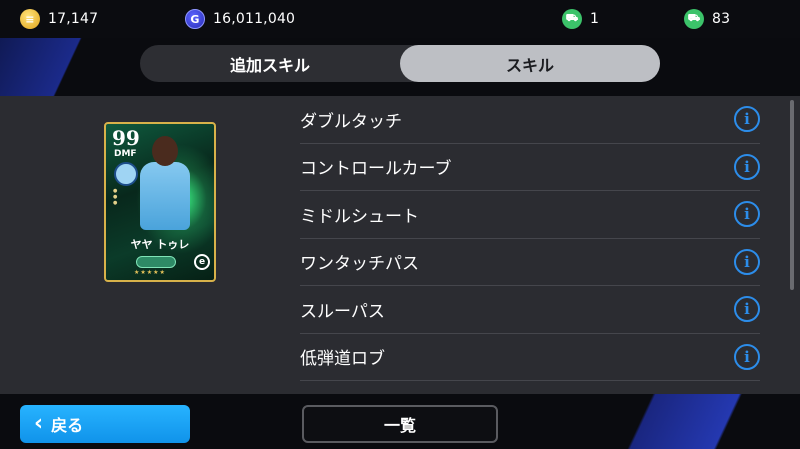  What do you see at coordinates (707, 19) in the screenshot?
I see `ticket-b-balance: ⛟ 83` at bounding box center [707, 19].